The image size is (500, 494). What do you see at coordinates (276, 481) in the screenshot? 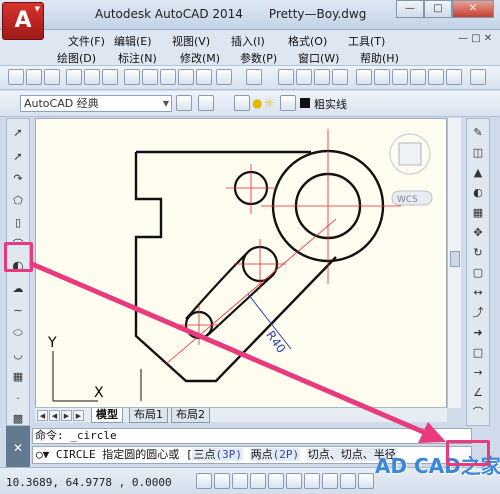
I see `polar-tracking-icon` at bounding box center [276, 481].